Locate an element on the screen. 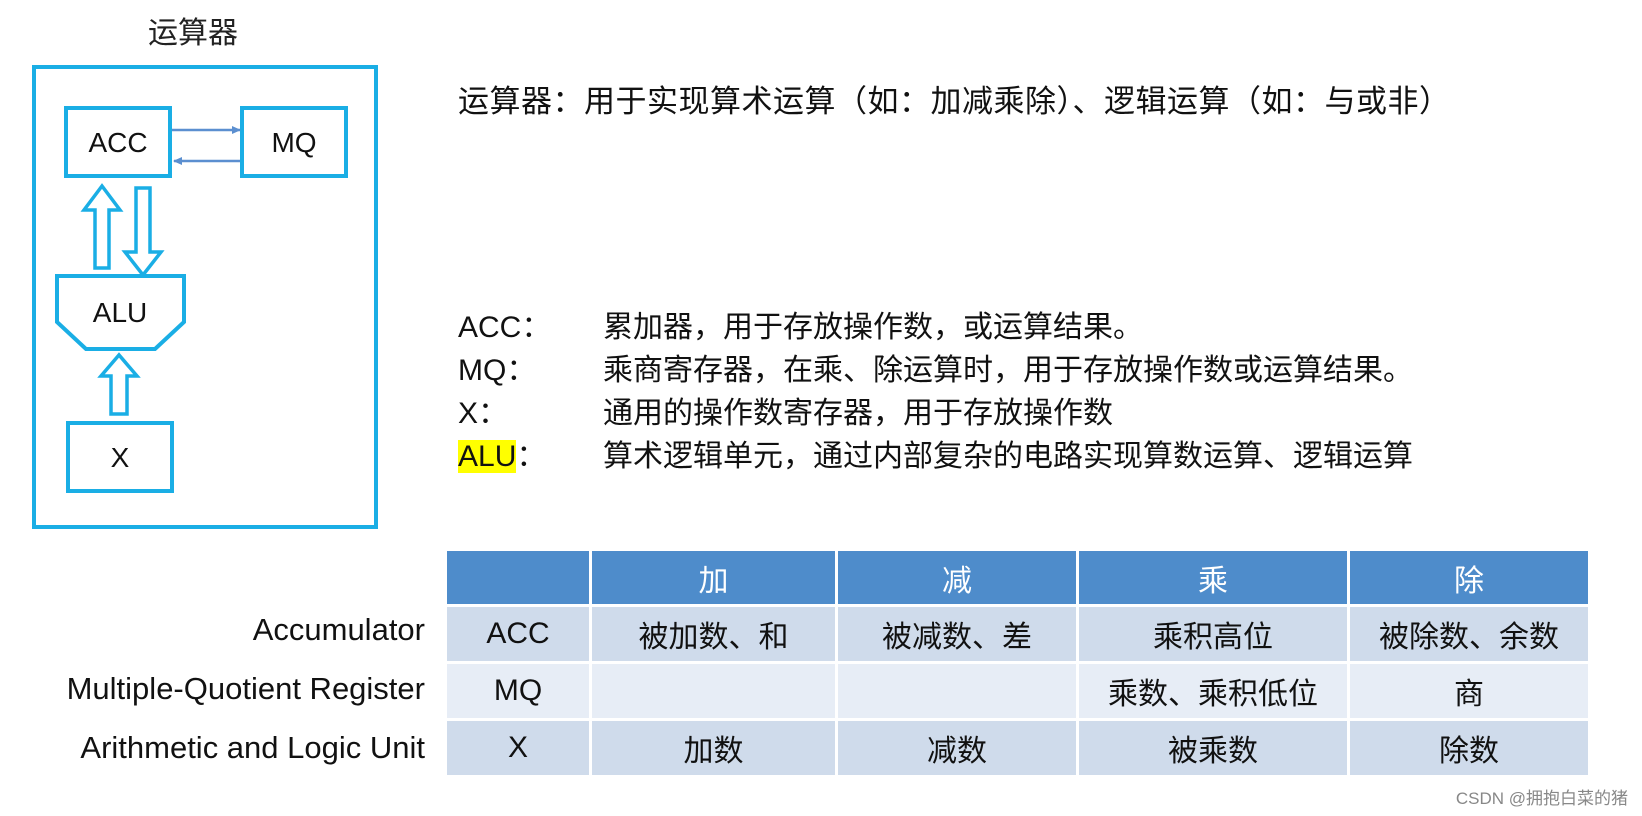  table-cell: 减数 is located at coordinates (957, 748).